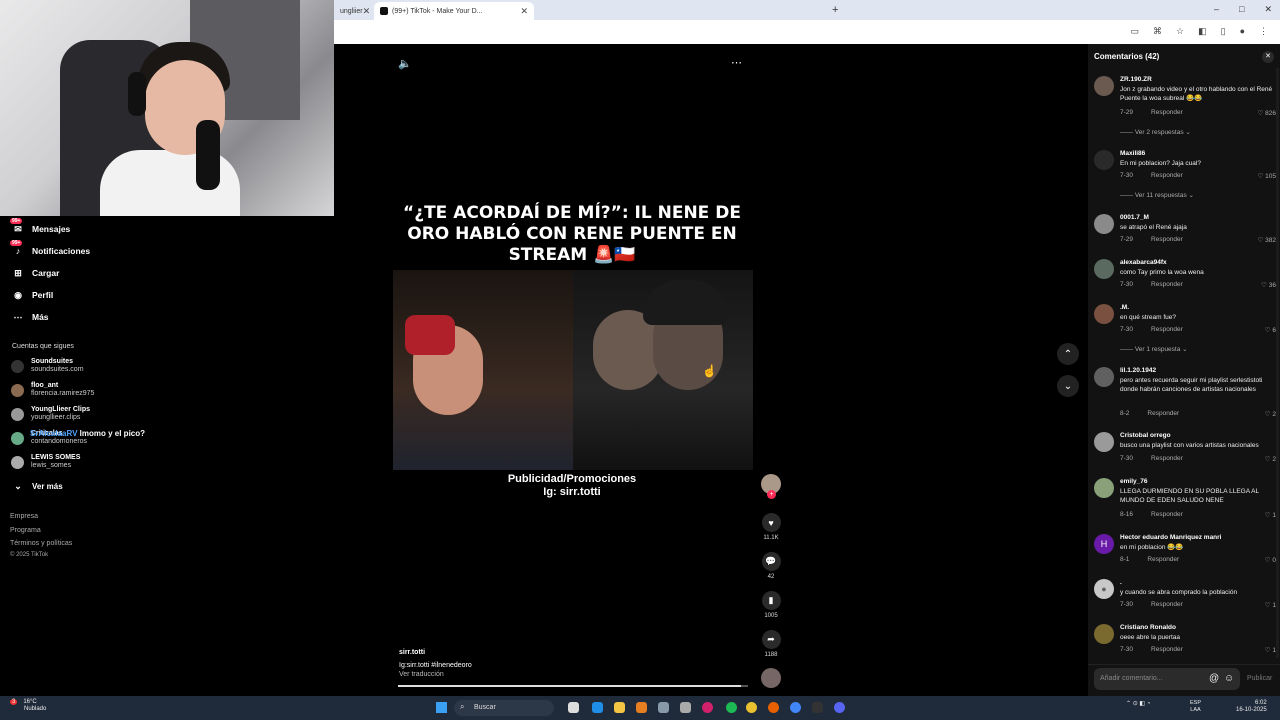  I want to click on comment-likes: ♡ 826, so click(1267, 113).